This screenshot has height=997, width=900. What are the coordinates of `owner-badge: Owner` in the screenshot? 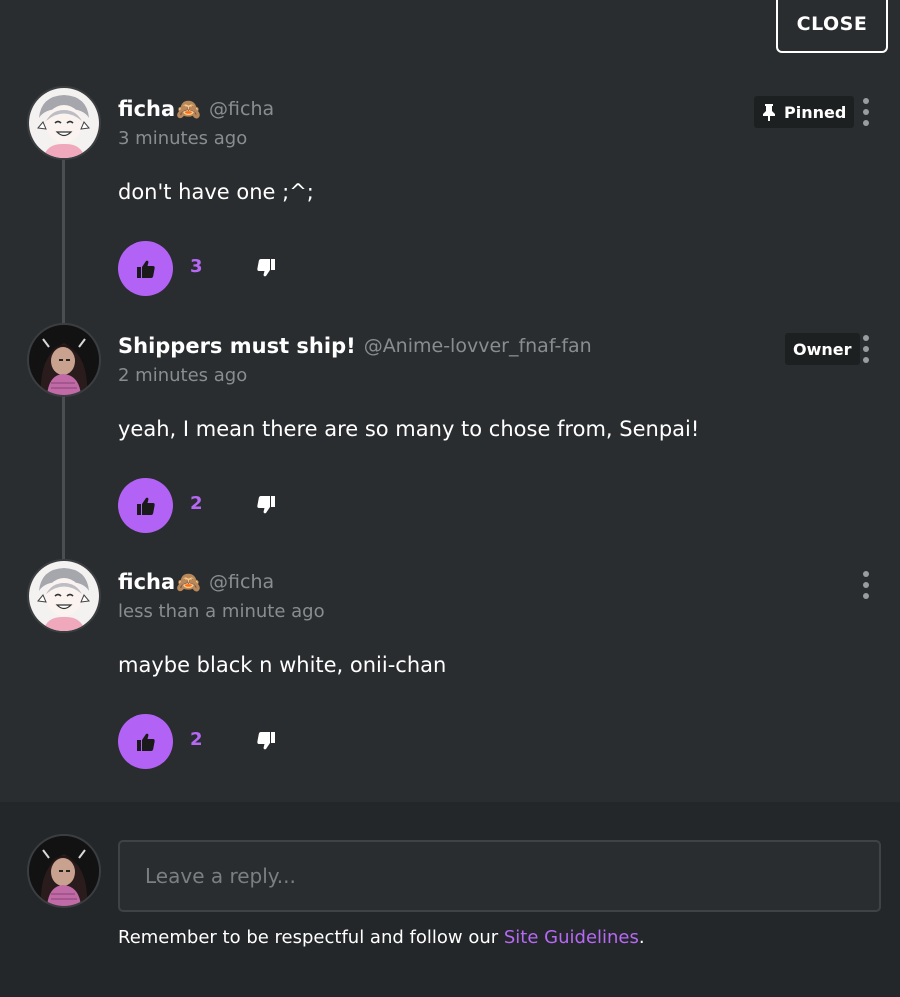 It's located at (822, 349).